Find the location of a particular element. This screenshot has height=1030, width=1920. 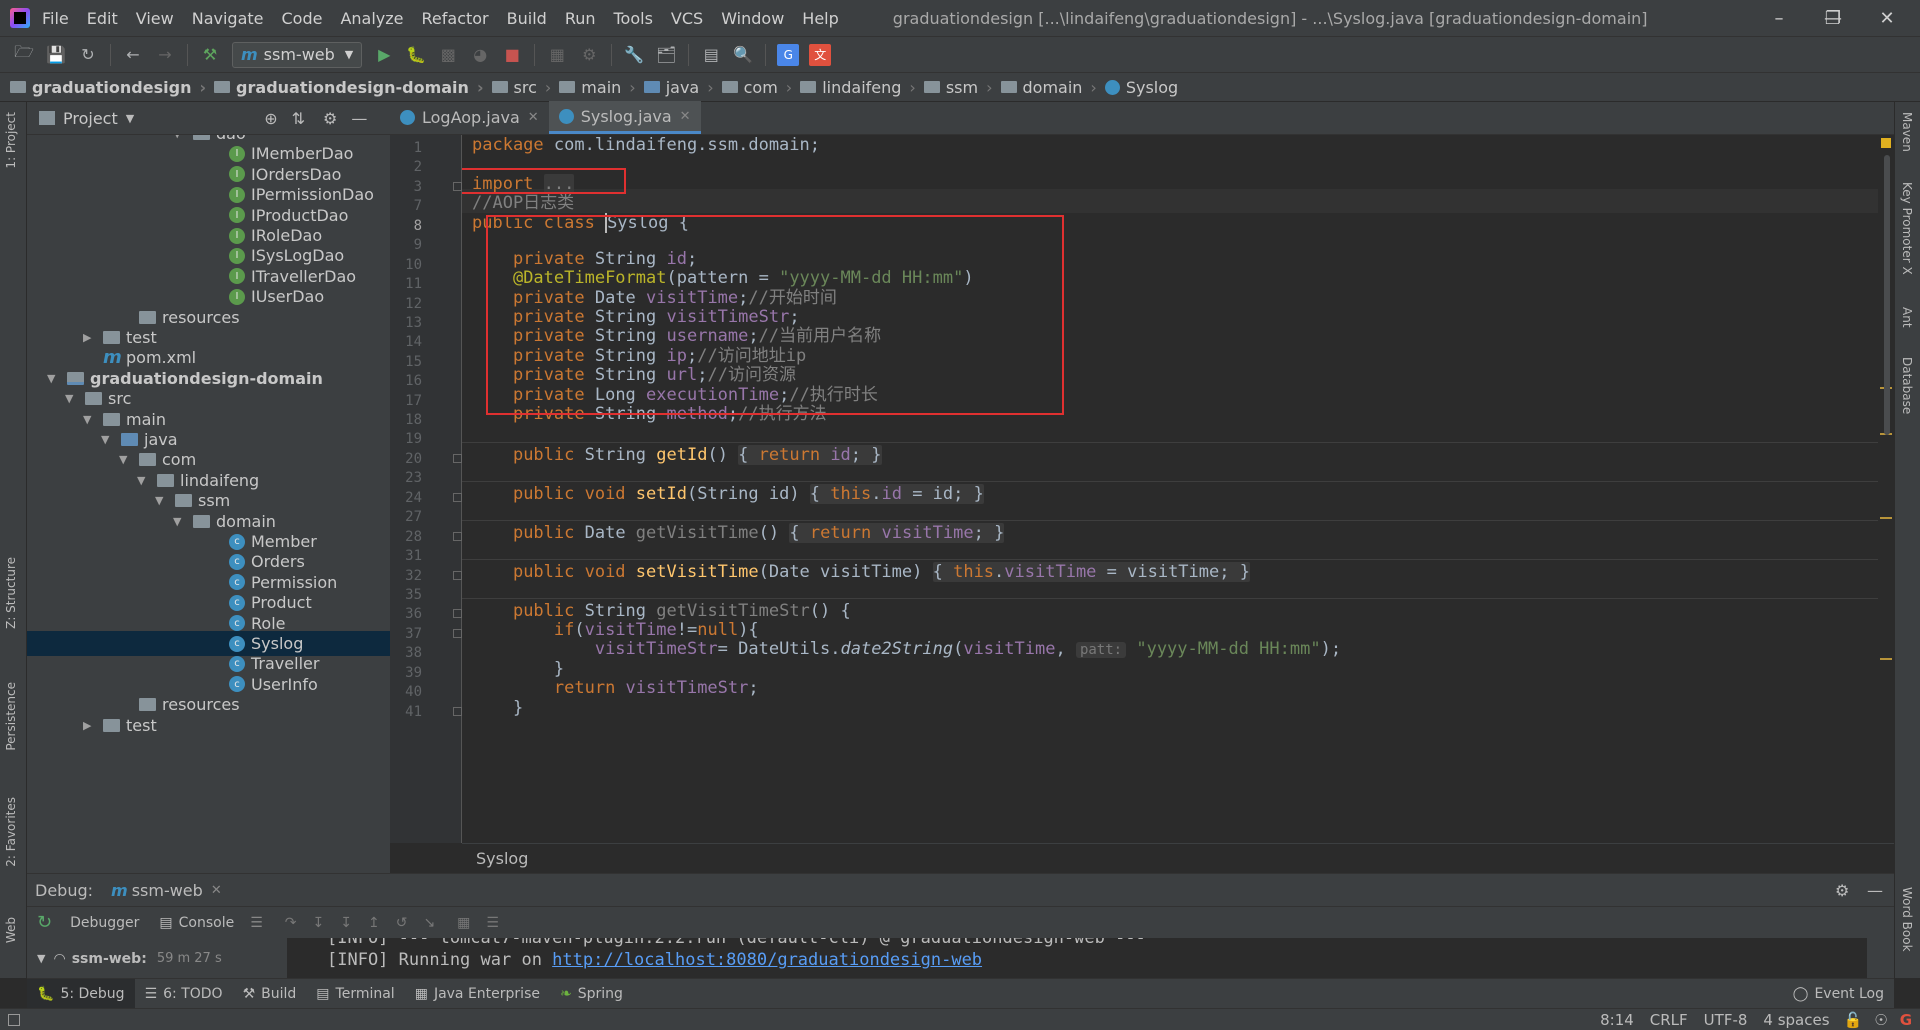

breadcrumb-item: java › is located at coordinates (682, 87).